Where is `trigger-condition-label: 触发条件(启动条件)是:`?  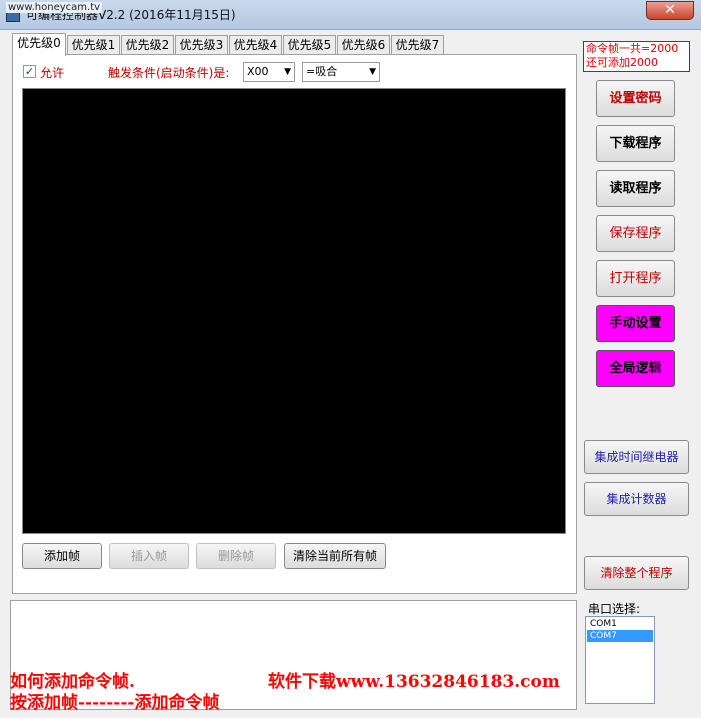 trigger-condition-label: 触发条件(启动条件)是: is located at coordinates (169, 73).